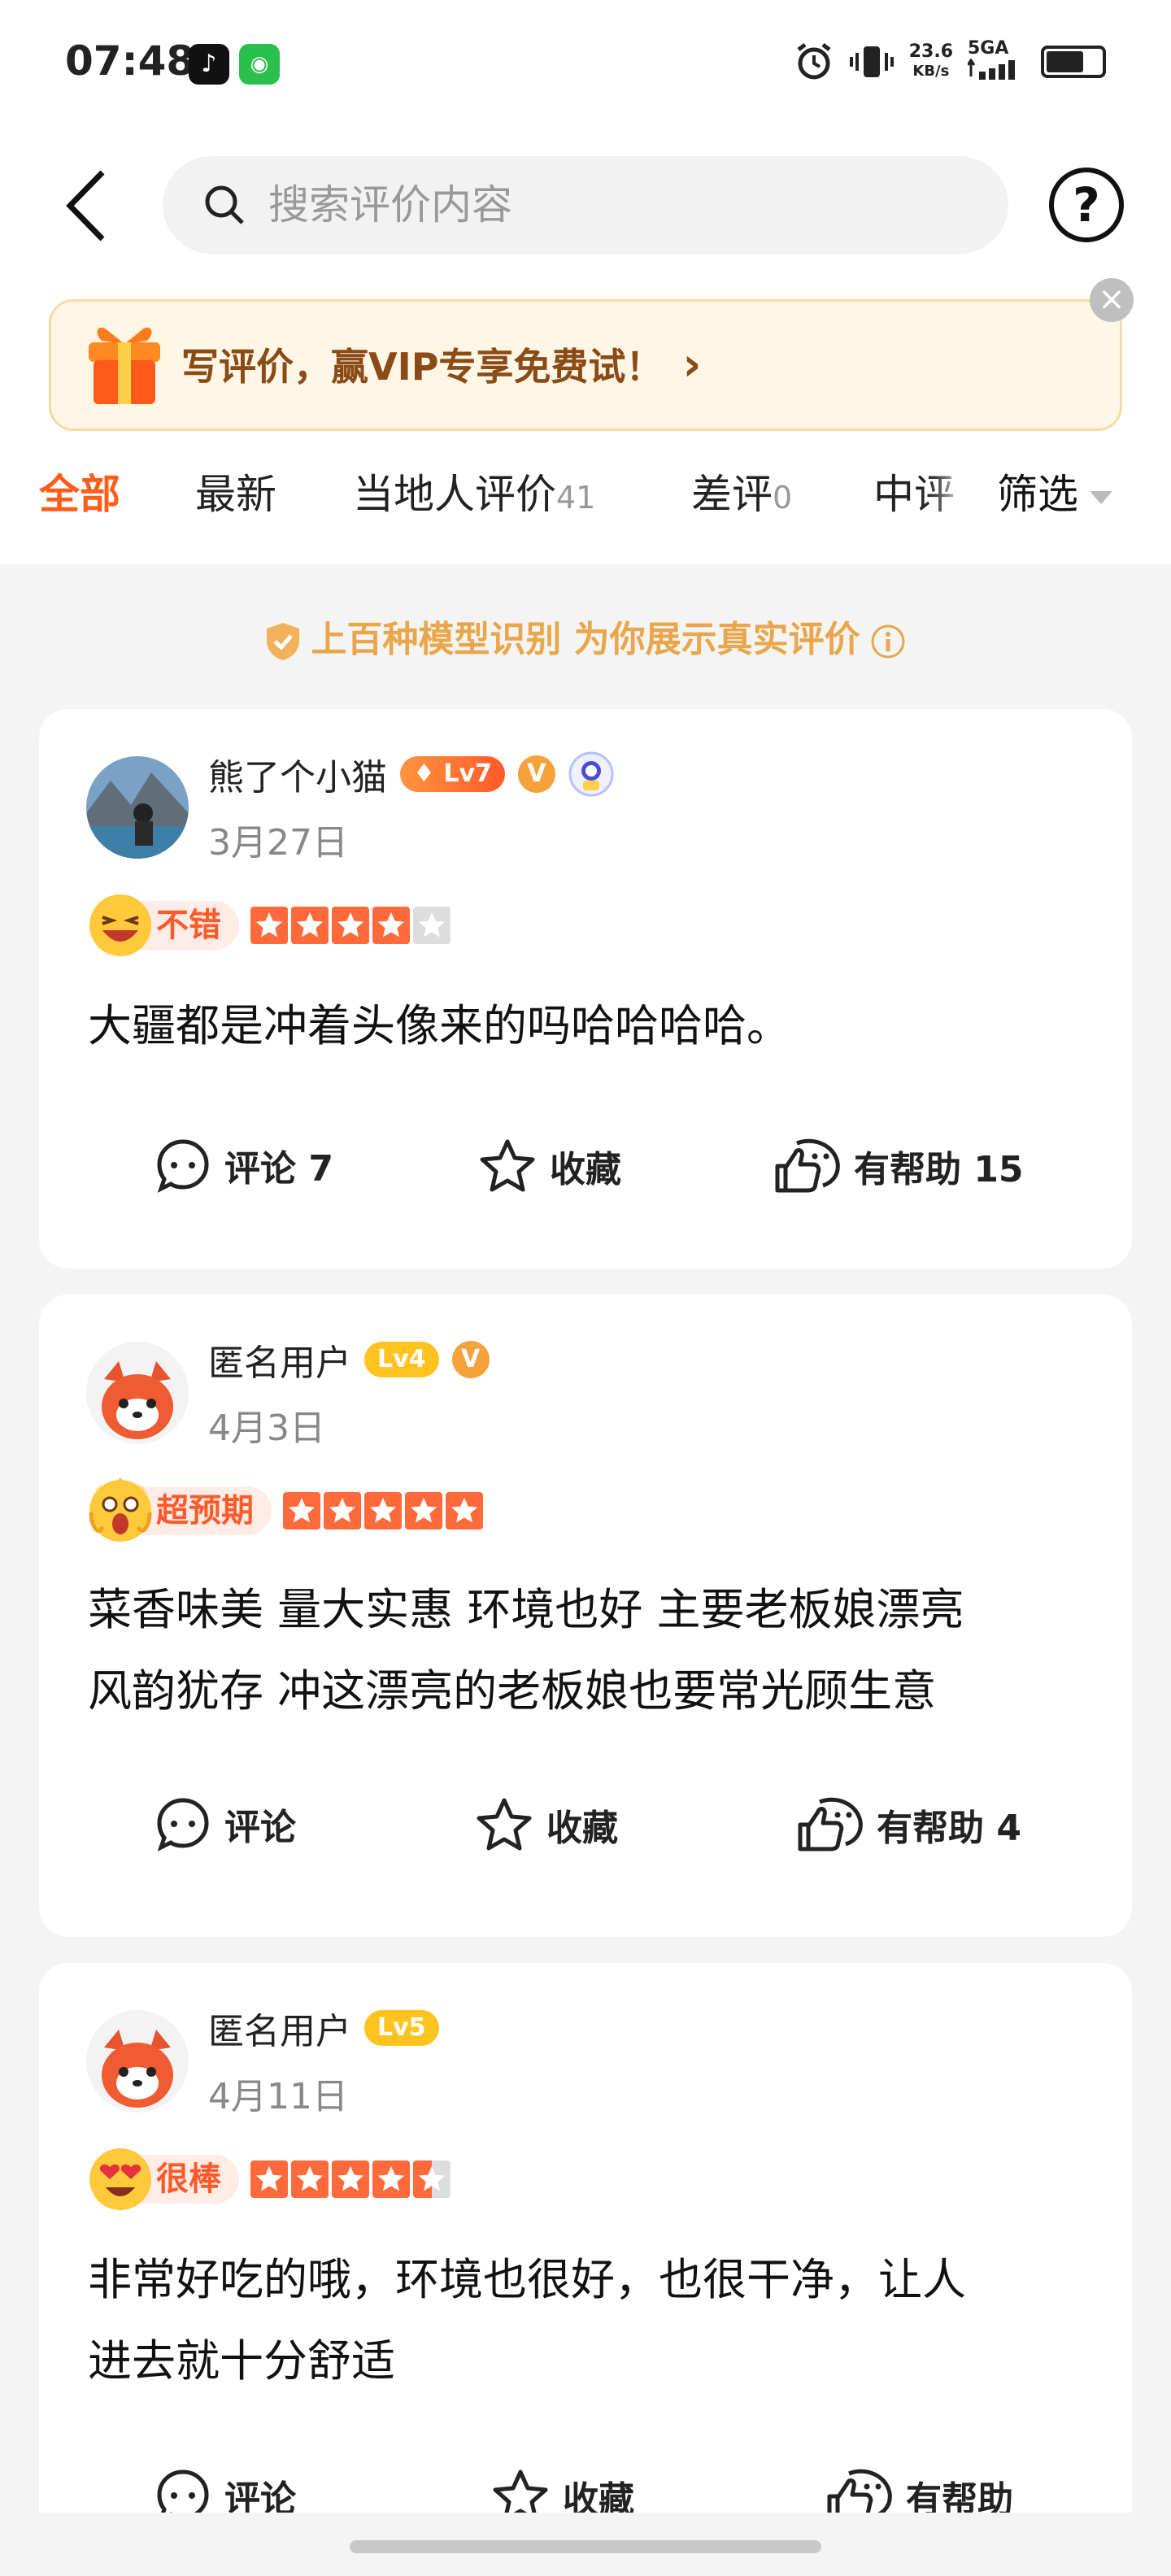 This screenshot has width=1171, height=2576. Describe the element at coordinates (120, 2179) in the screenshot. I see `heart-eyes-face-icon` at that location.